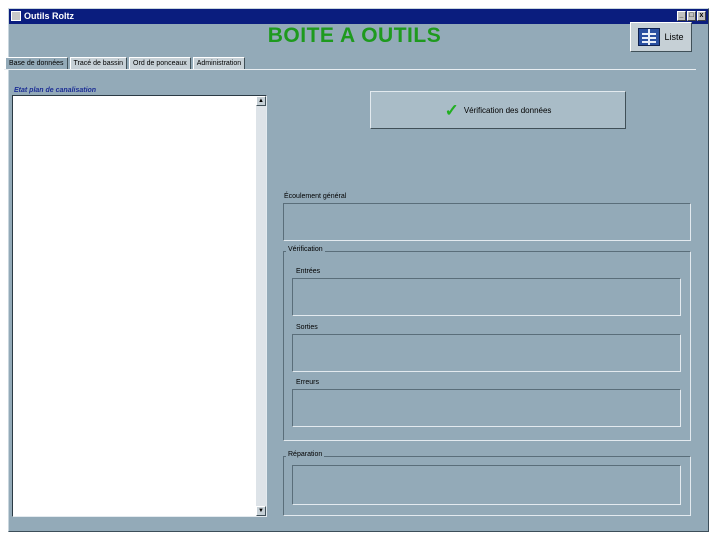 The width and height of the screenshot is (709, 535). Describe the element at coordinates (486, 408) in the screenshot. I see `erreurs-field` at that location.